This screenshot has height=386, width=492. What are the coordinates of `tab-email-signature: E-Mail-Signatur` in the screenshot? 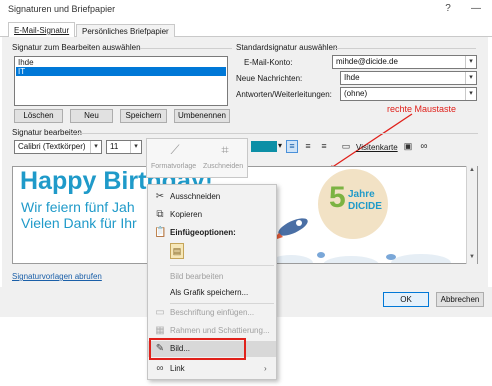 It's located at (42, 30).